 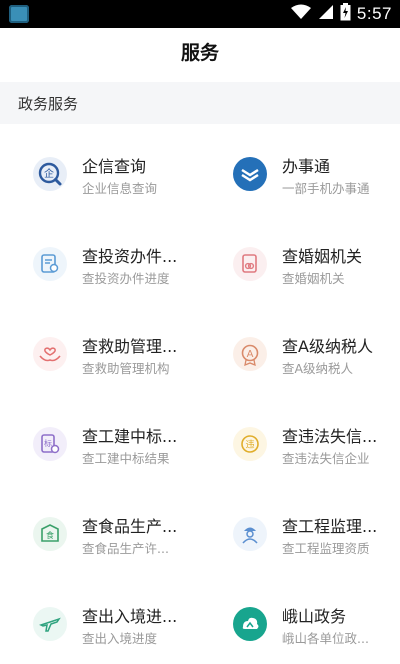 I want to click on entry-exit-icon, so click(x=50, y=624).